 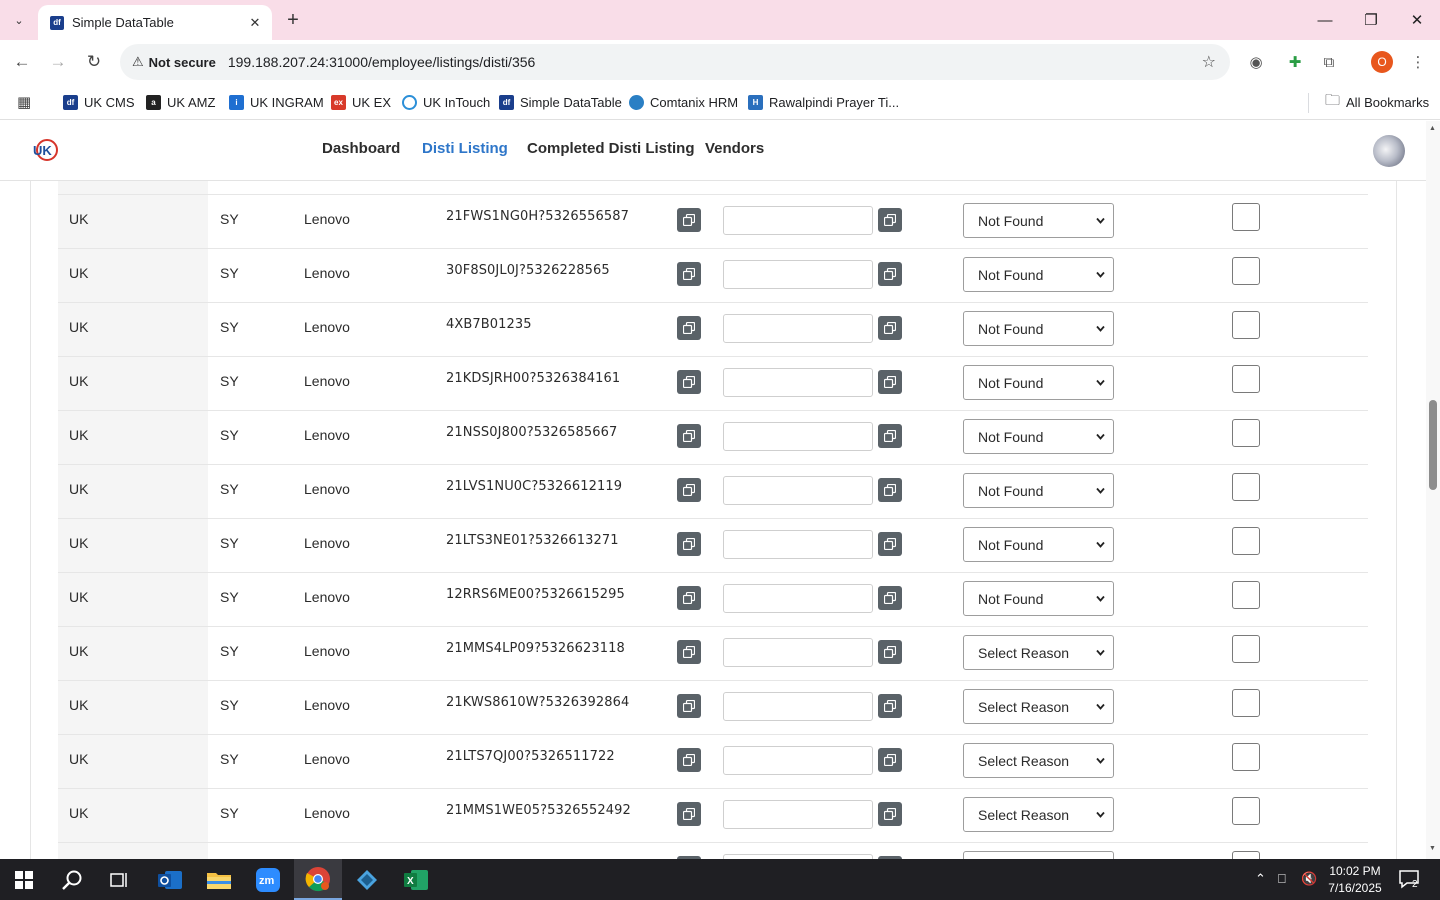 What do you see at coordinates (1329, 62) in the screenshot?
I see `extensions-icon: ⧉` at bounding box center [1329, 62].